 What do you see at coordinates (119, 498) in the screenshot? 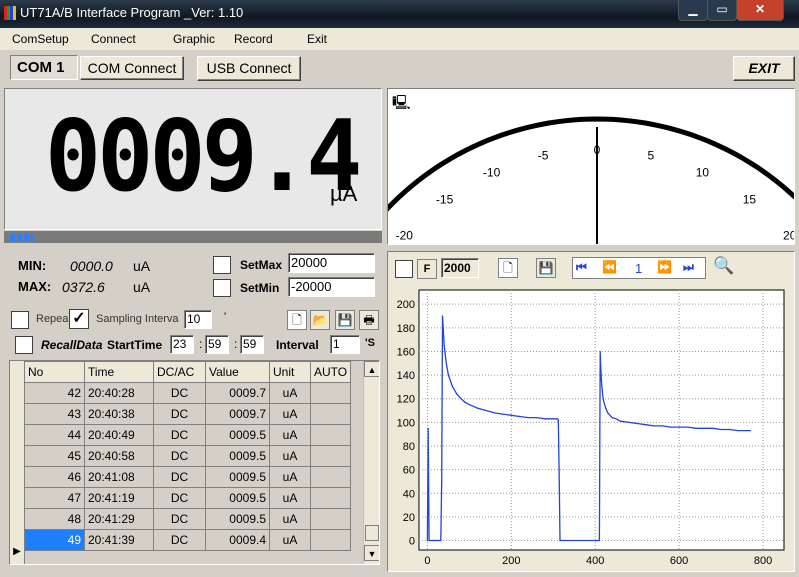
I see `table-cell: 20:41:19` at bounding box center [119, 498].